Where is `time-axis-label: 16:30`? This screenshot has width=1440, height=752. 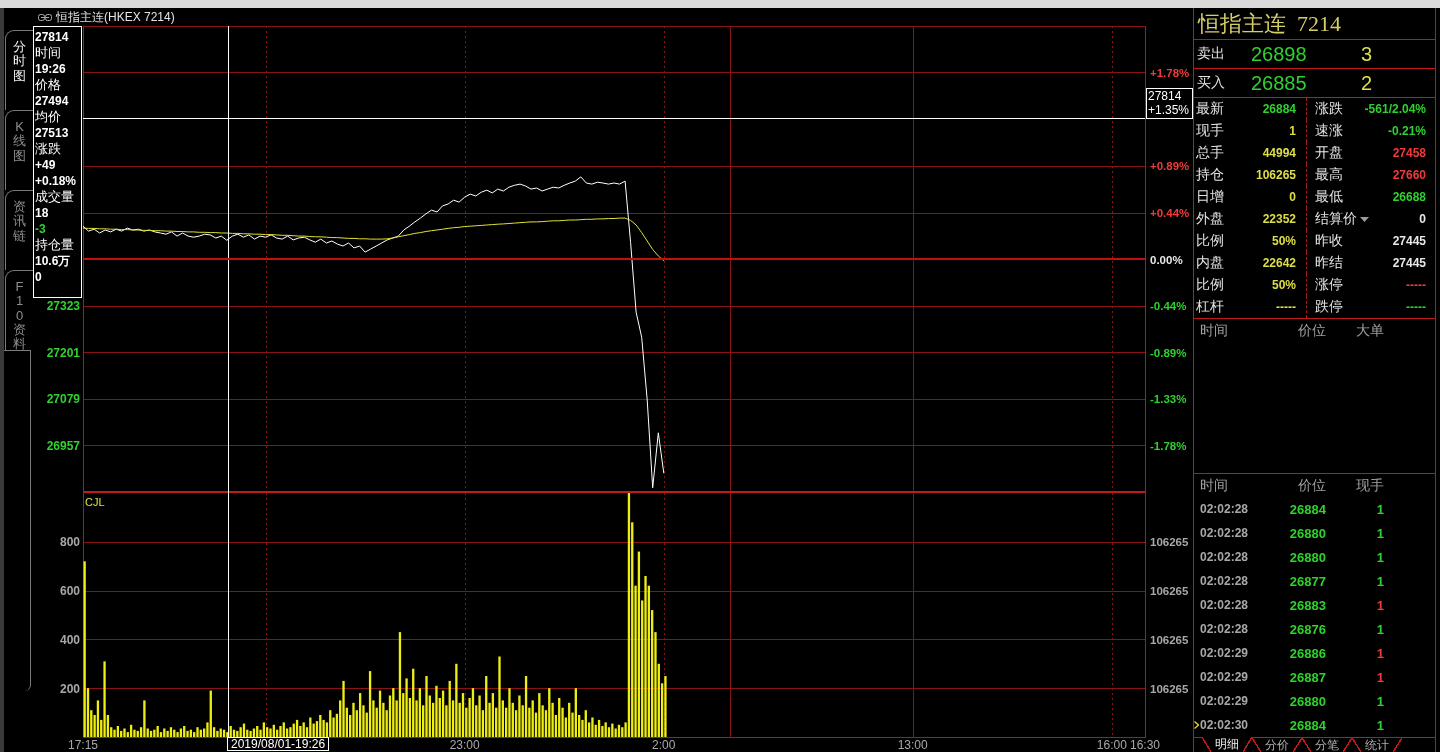 time-axis-label: 16:30 is located at coordinates (1145, 745).